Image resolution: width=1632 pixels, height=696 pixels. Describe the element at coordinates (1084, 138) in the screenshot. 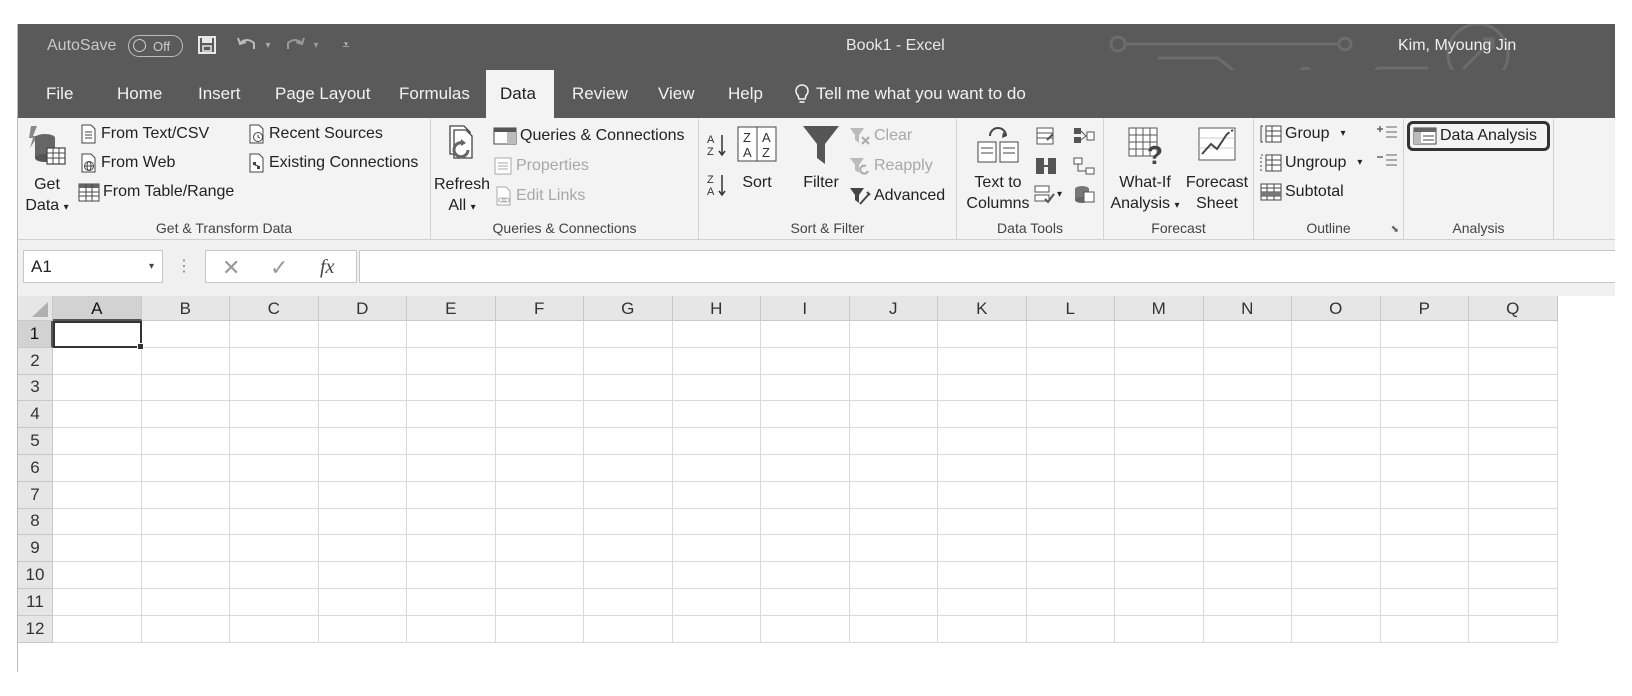

I see `consolidate-icon` at that location.